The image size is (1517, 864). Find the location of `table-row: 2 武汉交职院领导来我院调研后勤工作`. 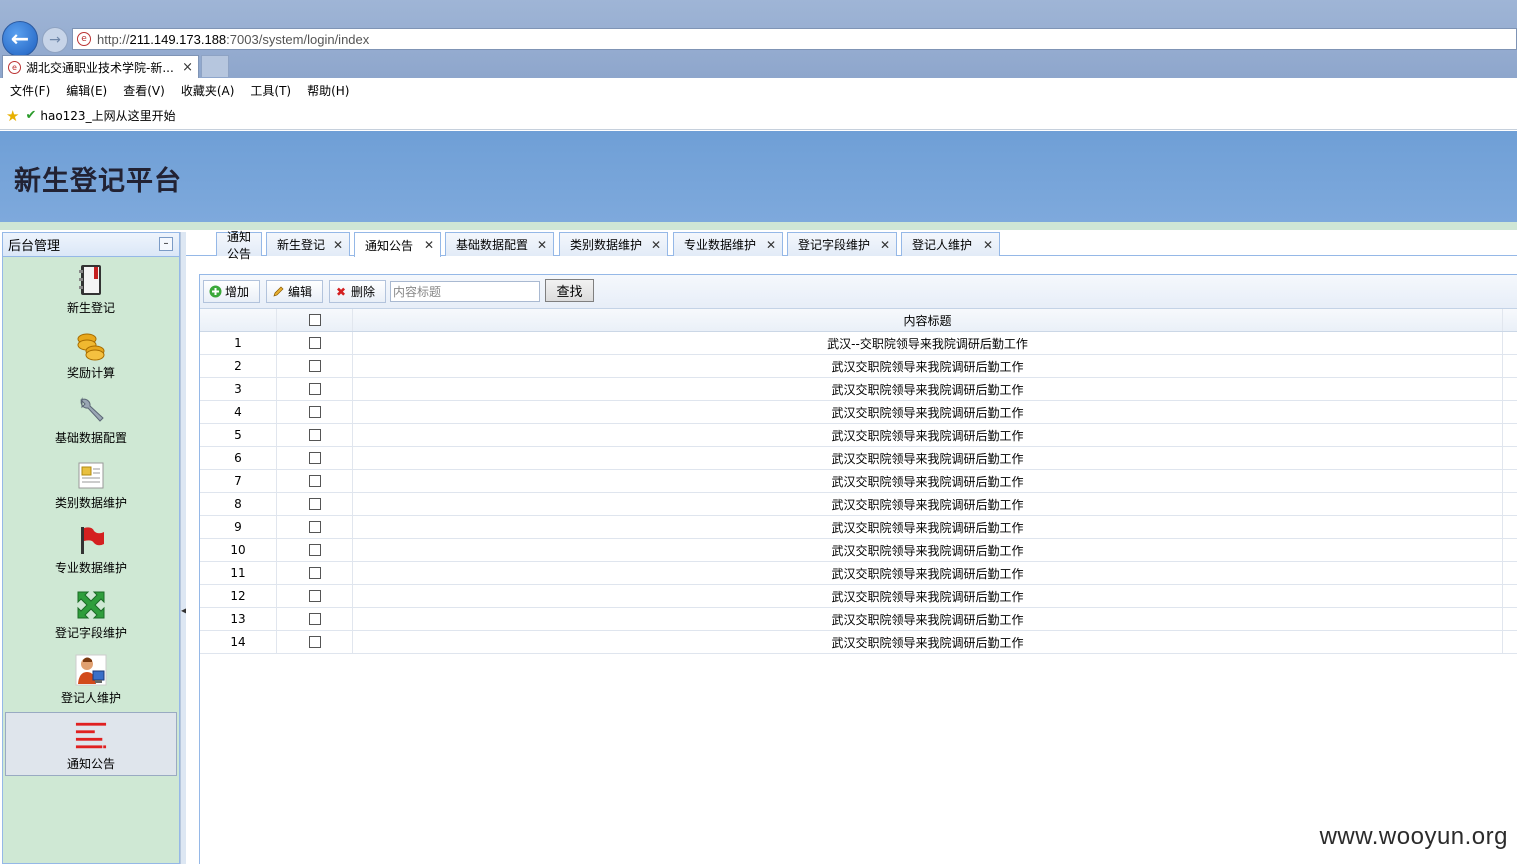

table-row: 2 武汉交职院领导来我院调研后勤工作 is located at coordinates (858, 366).